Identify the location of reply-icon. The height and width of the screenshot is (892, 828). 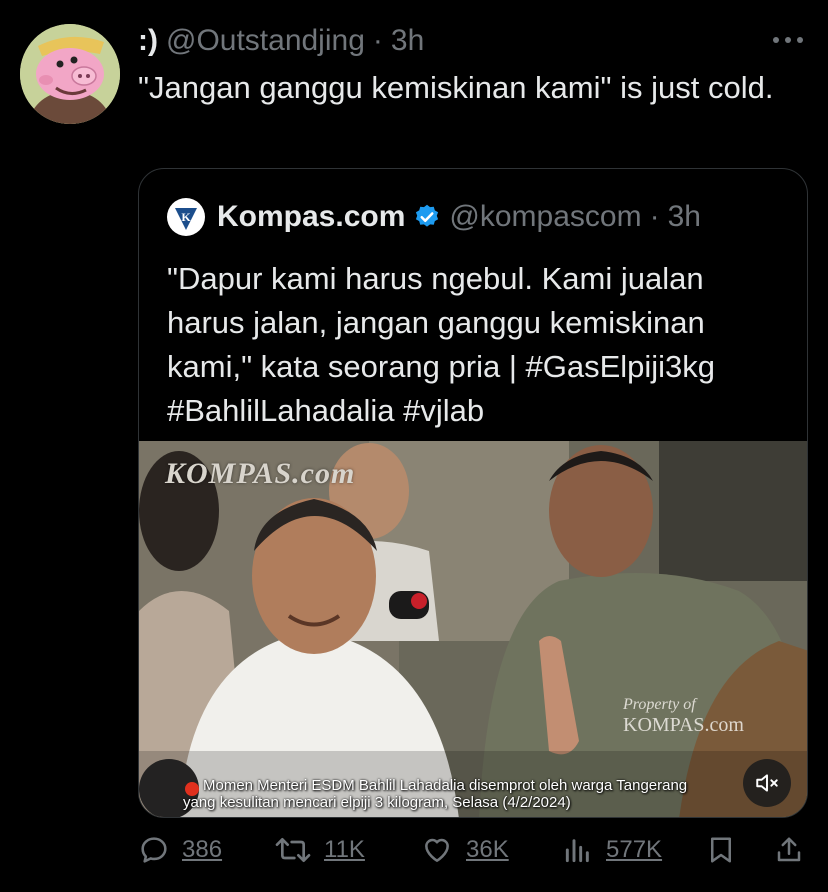
(154, 850).